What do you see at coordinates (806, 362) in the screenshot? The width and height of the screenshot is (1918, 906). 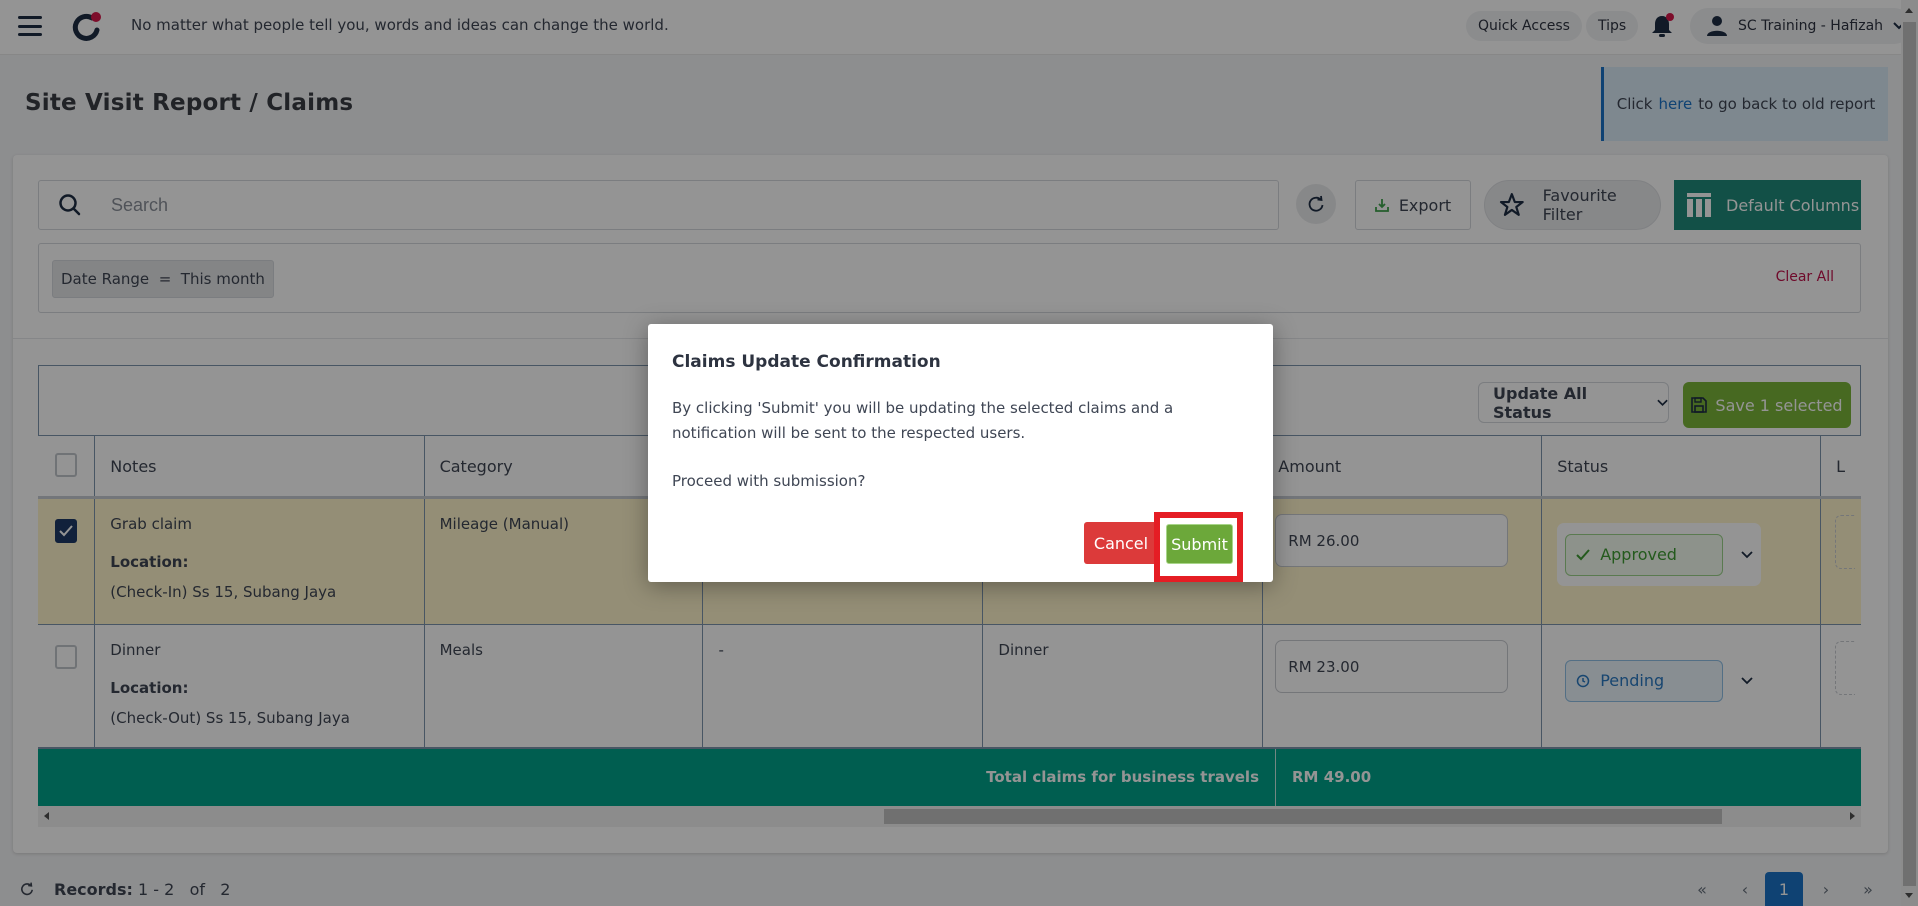 I see `dialog-title: Claims Update Confirmation` at bounding box center [806, 362].